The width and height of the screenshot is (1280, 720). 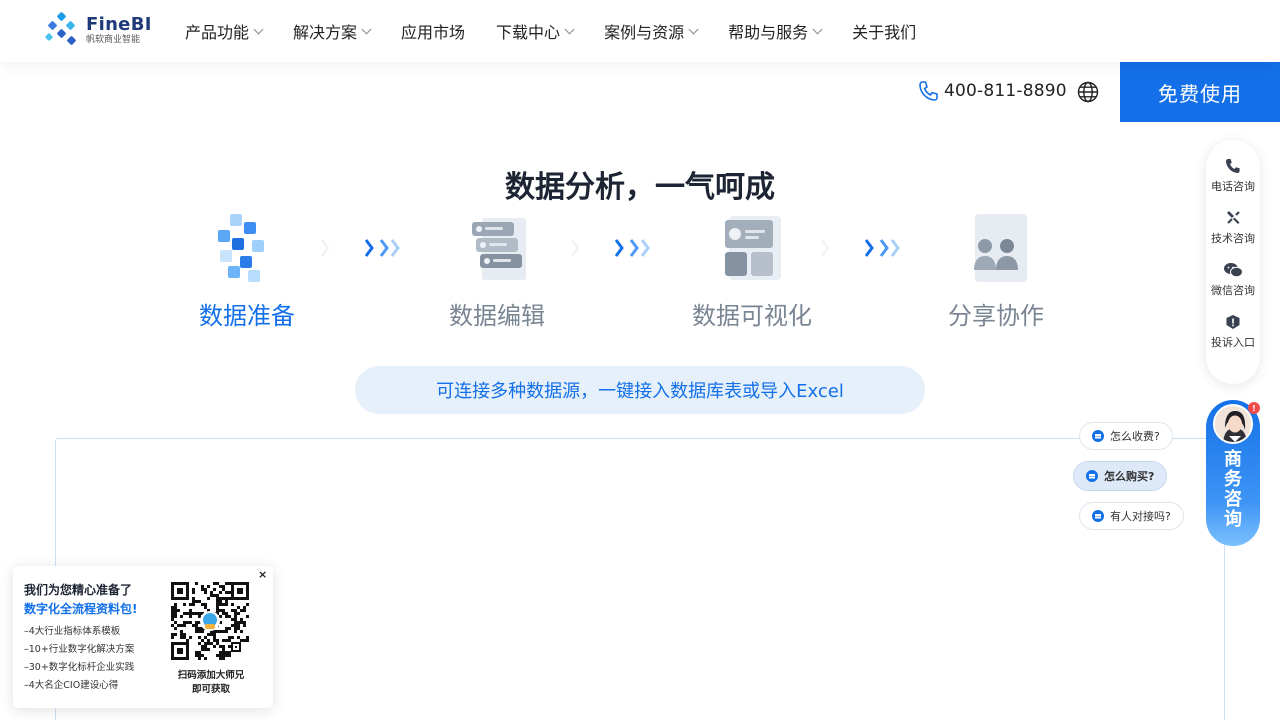 I want to click on tool-label: 电话咨询, so click(x=1233, y=186).